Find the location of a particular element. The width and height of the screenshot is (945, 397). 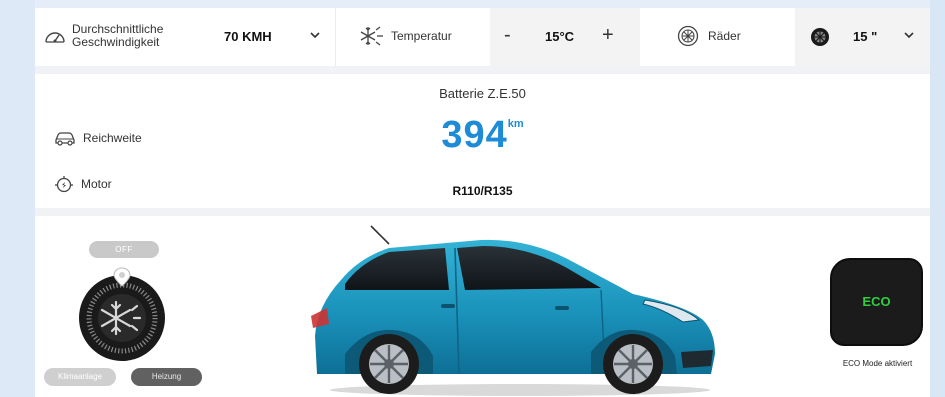

wheels-label-area: Räder is located at coordinates (717, 37).